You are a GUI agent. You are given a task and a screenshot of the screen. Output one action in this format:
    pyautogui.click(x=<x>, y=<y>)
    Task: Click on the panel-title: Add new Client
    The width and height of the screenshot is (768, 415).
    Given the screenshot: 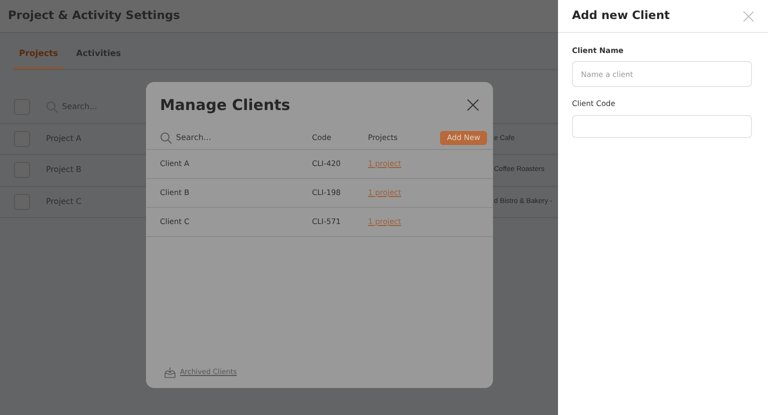 What is the action you would take?
    pyautogui.click(x=621, y=16)
    